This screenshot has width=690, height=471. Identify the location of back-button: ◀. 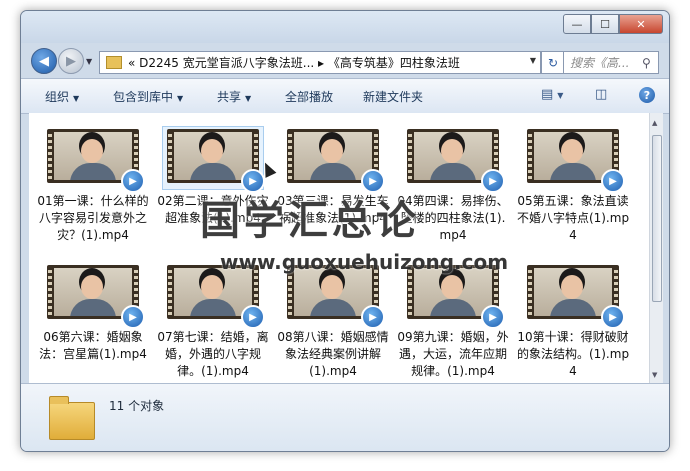
(44, 61).